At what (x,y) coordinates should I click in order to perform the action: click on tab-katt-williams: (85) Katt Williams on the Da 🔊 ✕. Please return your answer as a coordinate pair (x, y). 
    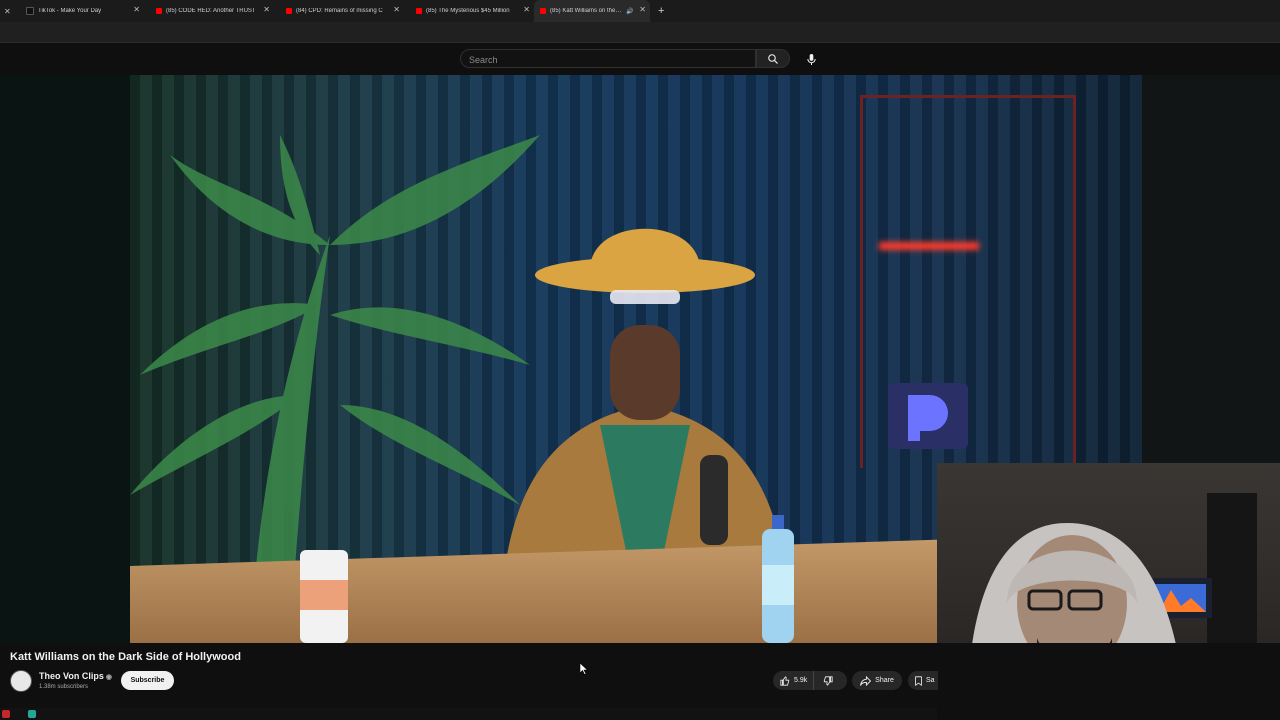
    Looking at the image, I should click on (592, 11).